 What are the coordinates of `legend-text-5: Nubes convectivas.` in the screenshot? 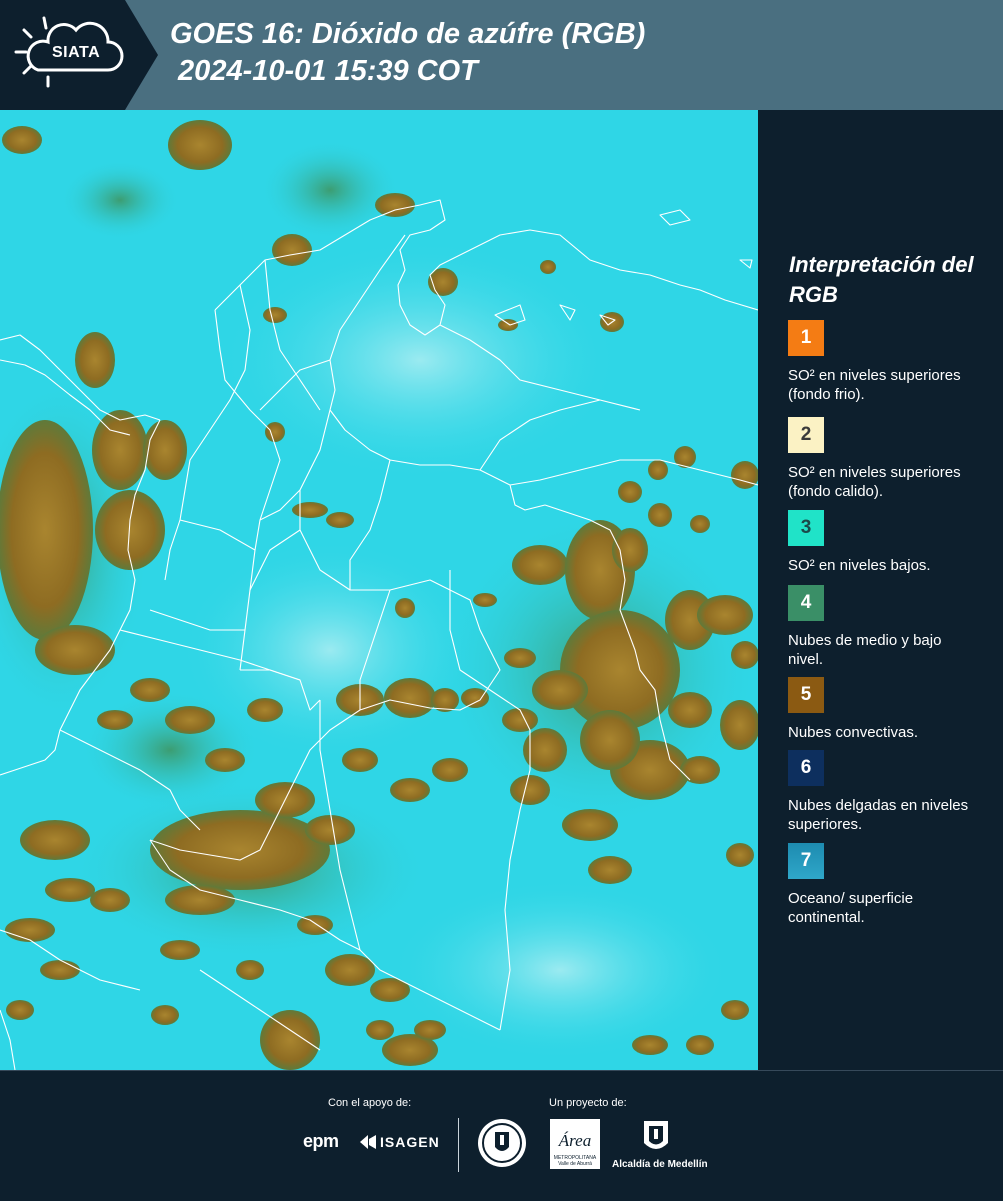 It's located at (853, 732).